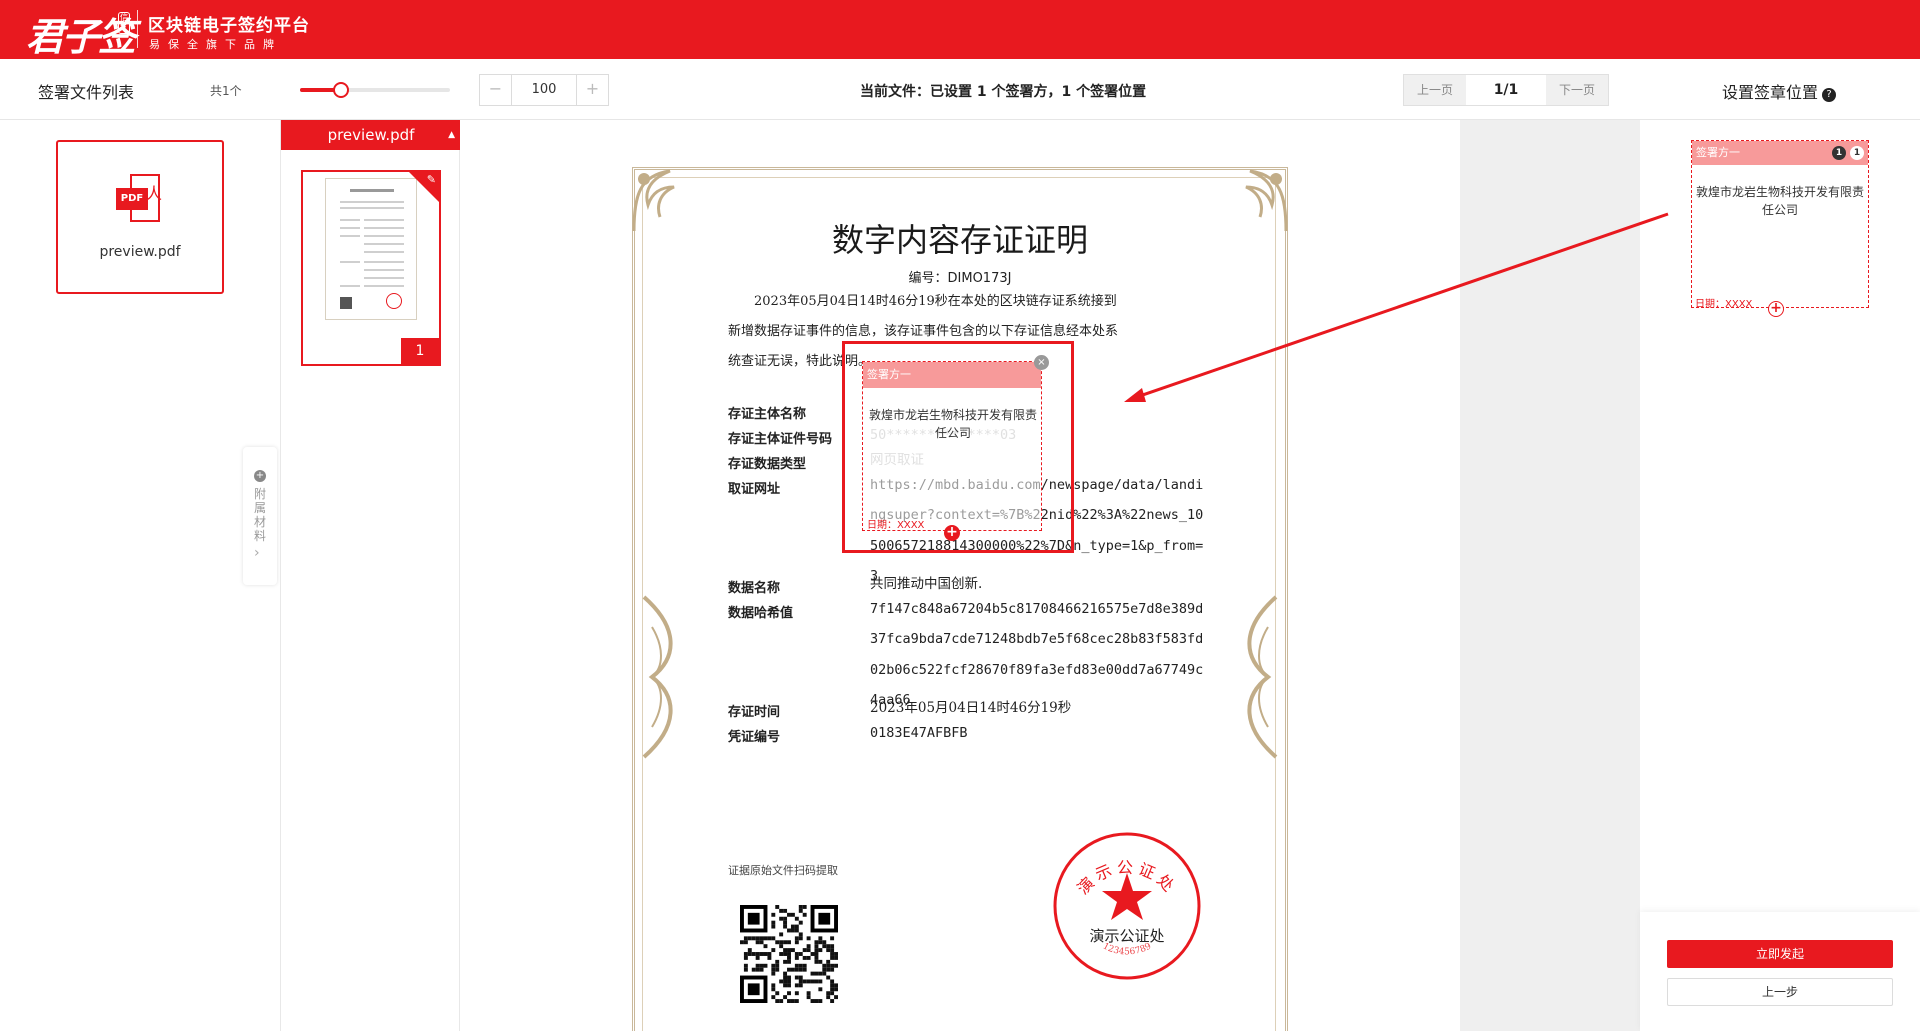  Describe the element at coordinates (754, 489) in the screenshot. I see `field-label: 取证网址` at that location.